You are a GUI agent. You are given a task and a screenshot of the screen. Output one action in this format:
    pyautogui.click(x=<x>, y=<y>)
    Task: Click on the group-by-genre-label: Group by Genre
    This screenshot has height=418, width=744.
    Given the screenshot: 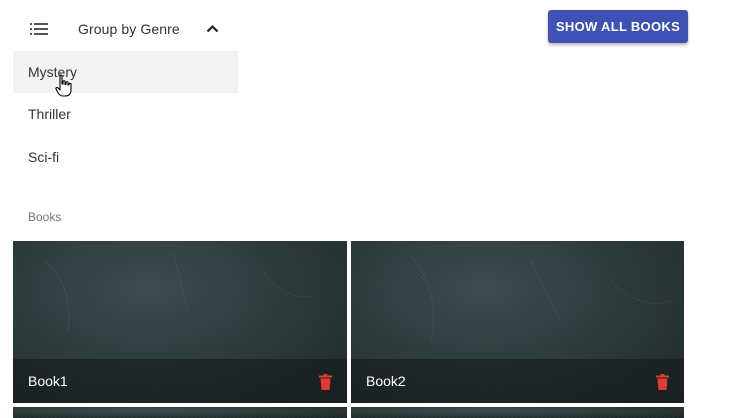 What is the action you would take?
    pyautogui.click(x=129, y=29)
    